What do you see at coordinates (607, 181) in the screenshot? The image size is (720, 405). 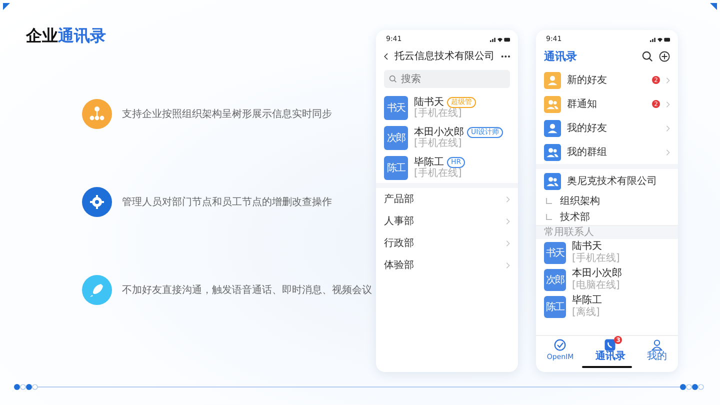 I see `organization-row: 奥尼克技术有限公司` at bounding box center [607, 181].